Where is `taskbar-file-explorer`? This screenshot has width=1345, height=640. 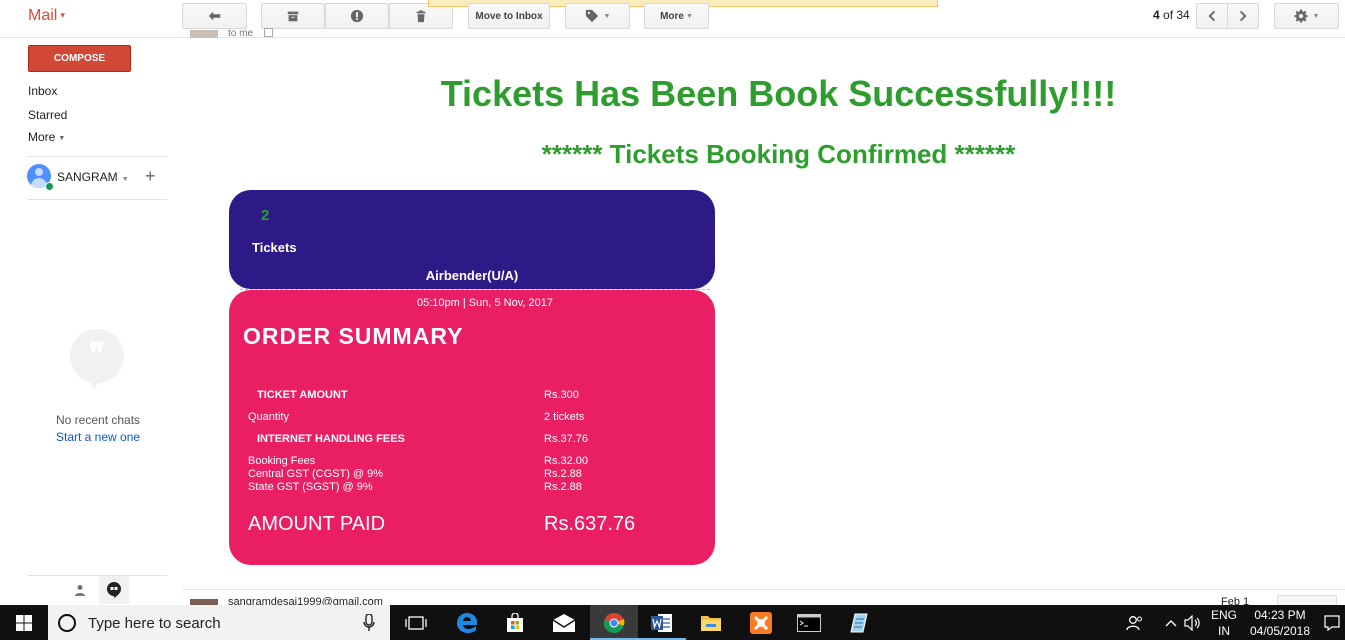 taskbar-file-explorer is located at coordinates (711, 622).